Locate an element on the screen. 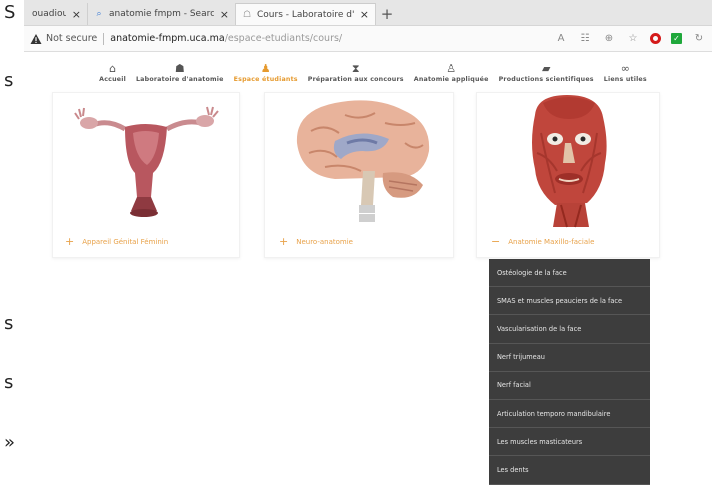 This screenshot has width=712, height=485. address-actions: A ☷ ⊕ ☆ ✓ ↻ is located at coordinates (630, 38).